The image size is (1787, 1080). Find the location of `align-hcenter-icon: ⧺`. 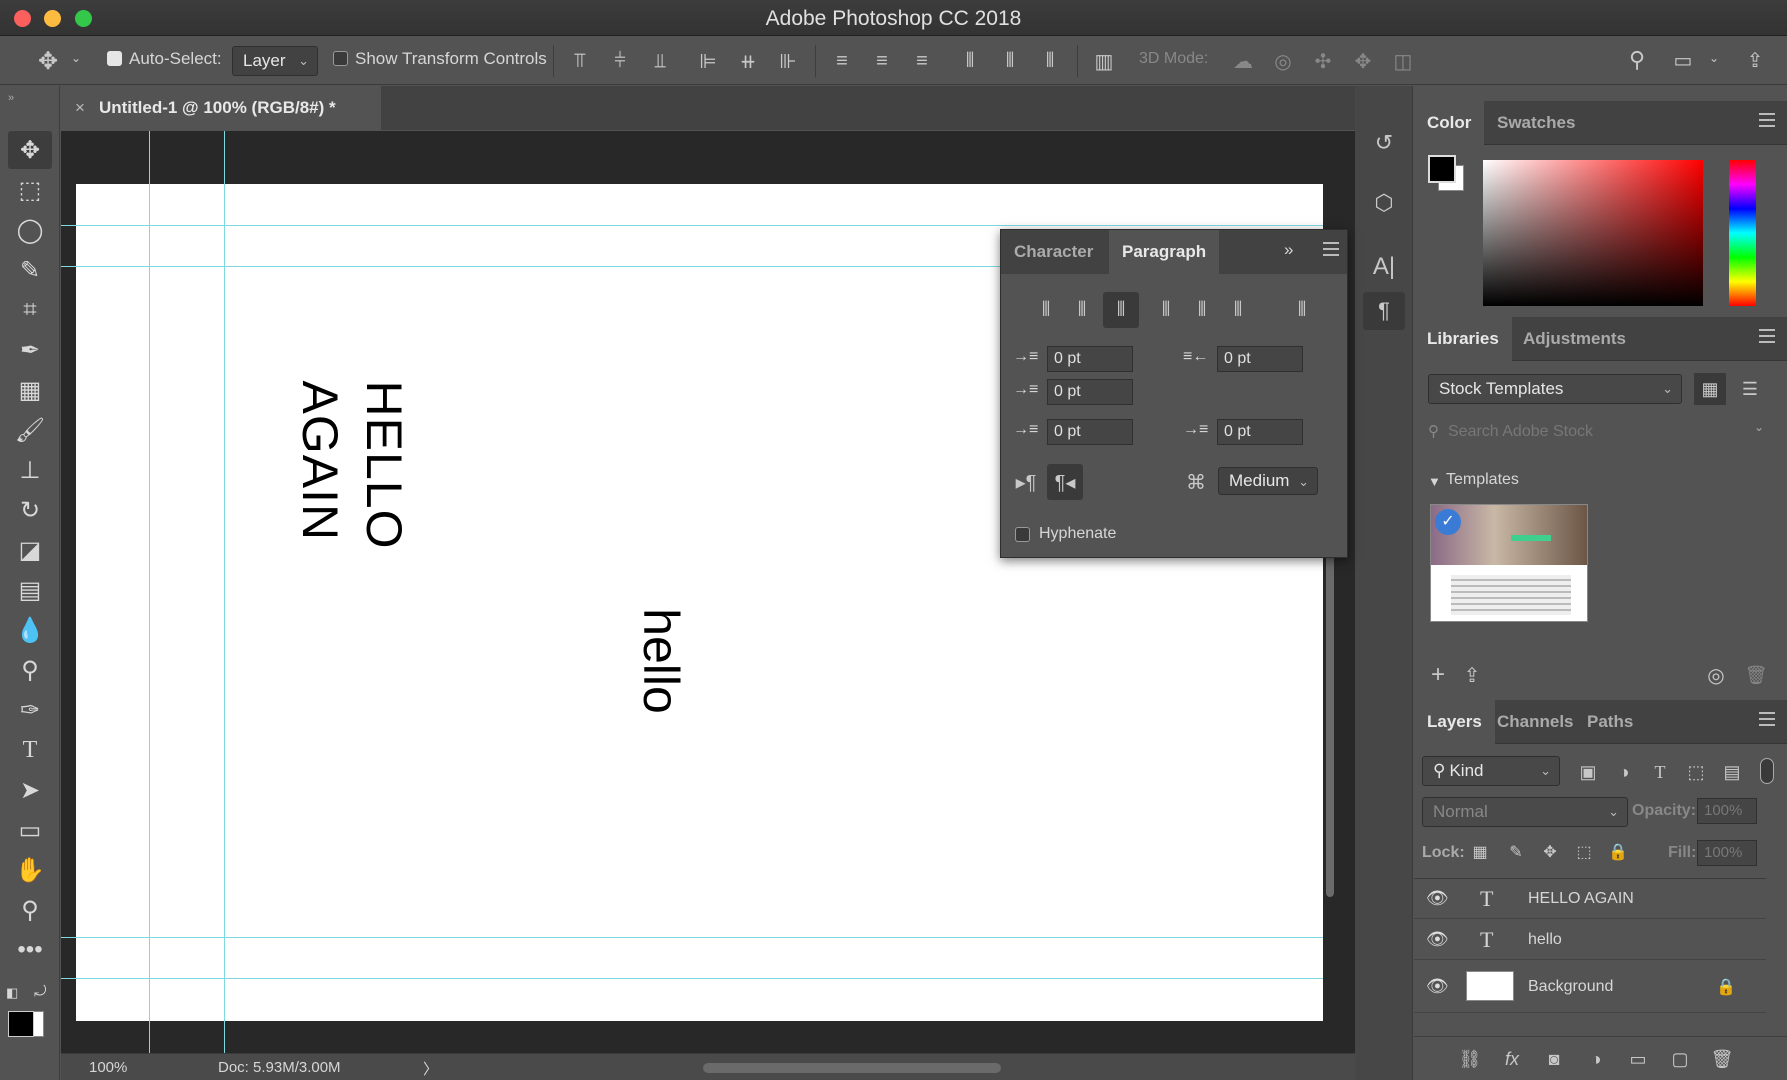

align-hcenter-icon: ⧺ is located at coordinates (748, 61).